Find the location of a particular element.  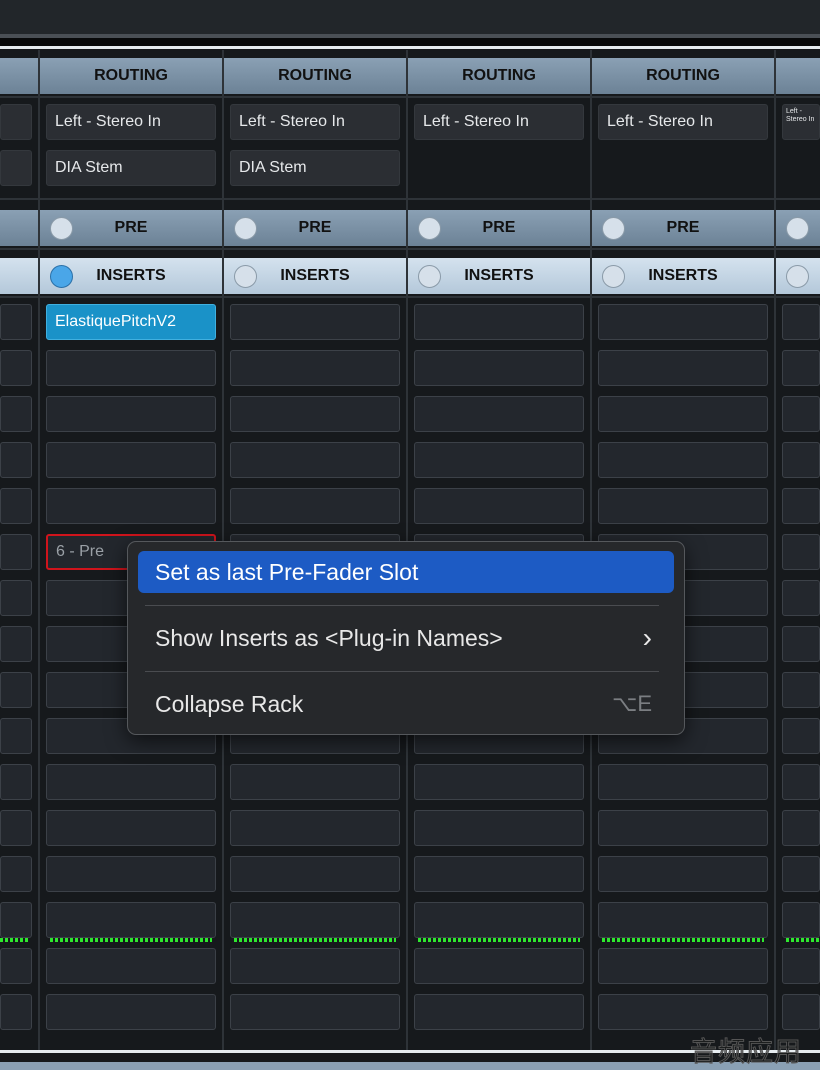

output-routing-slot: DIA Stem is located at coordinates (315, 168).